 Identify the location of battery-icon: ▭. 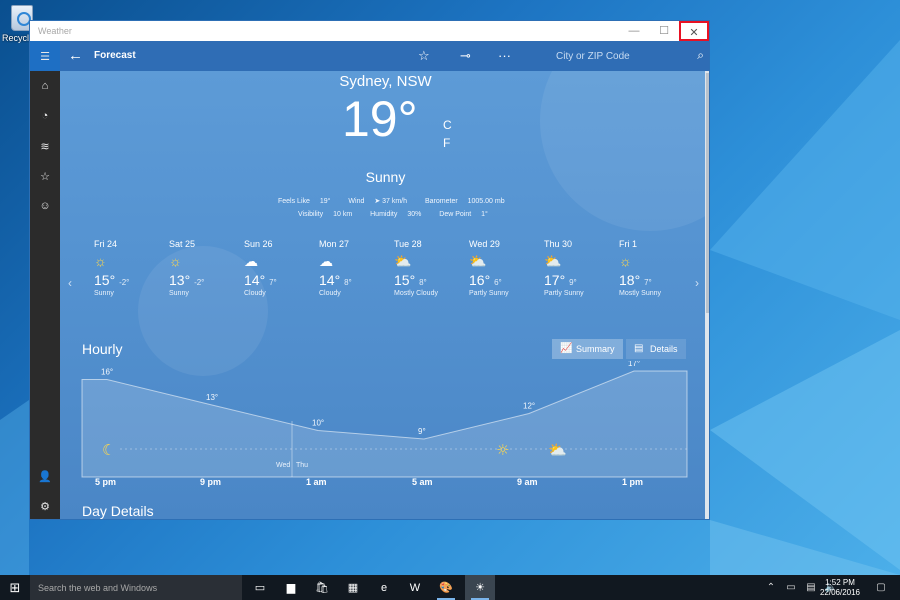
(791, 587).